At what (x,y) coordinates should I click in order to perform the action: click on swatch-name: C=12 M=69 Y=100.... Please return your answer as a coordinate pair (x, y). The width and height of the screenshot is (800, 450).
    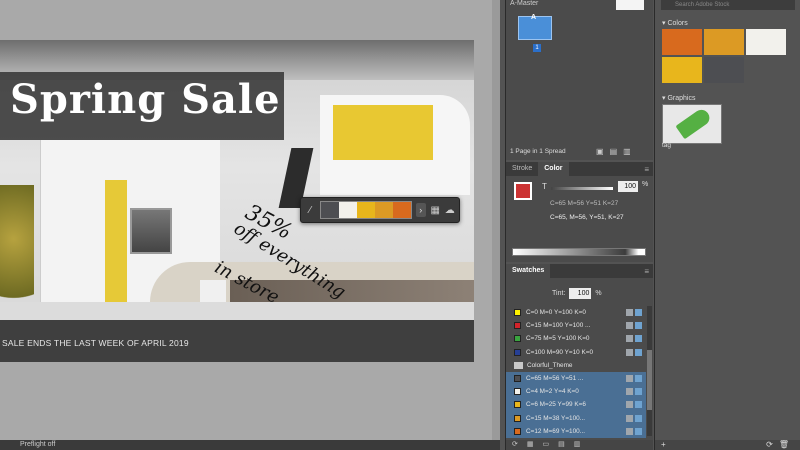
    Looking at the image, I should click on (556, 431).